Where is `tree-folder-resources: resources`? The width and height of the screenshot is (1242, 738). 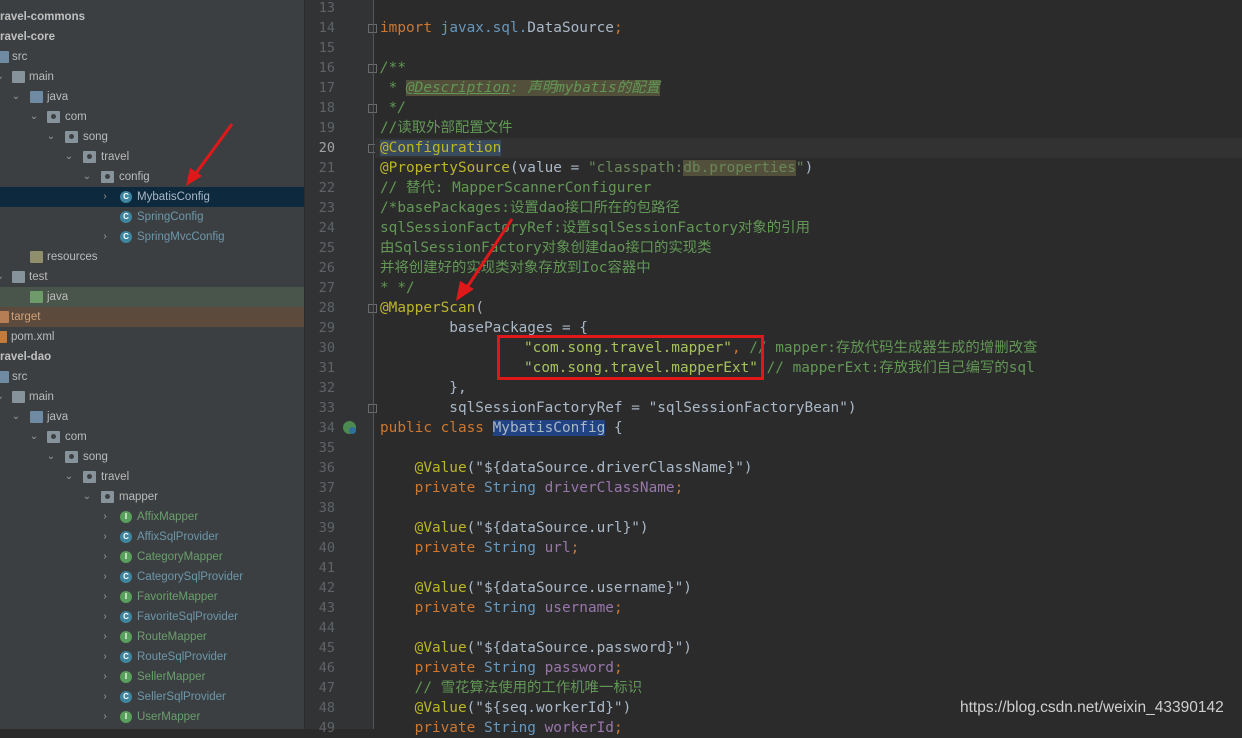 tree-folder-resources: resources is located at coordinates (152, 257).